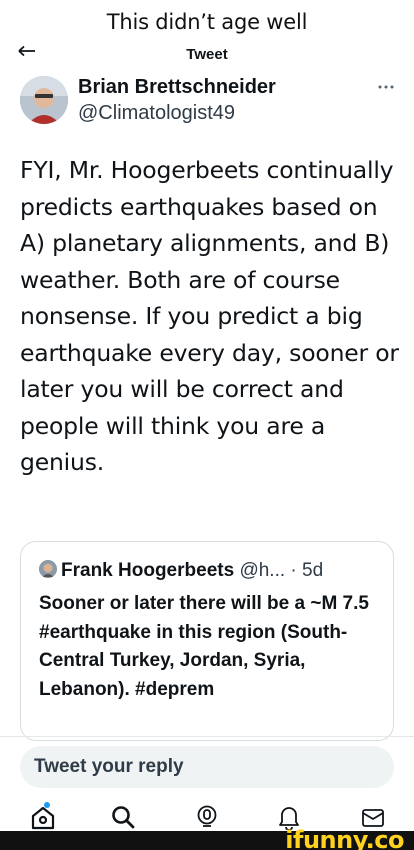 This screenshot has width=414, height=850. Describe the element at coordinates (386, 85) in the screenshot. I see `more-horizontal-icon` at that location.